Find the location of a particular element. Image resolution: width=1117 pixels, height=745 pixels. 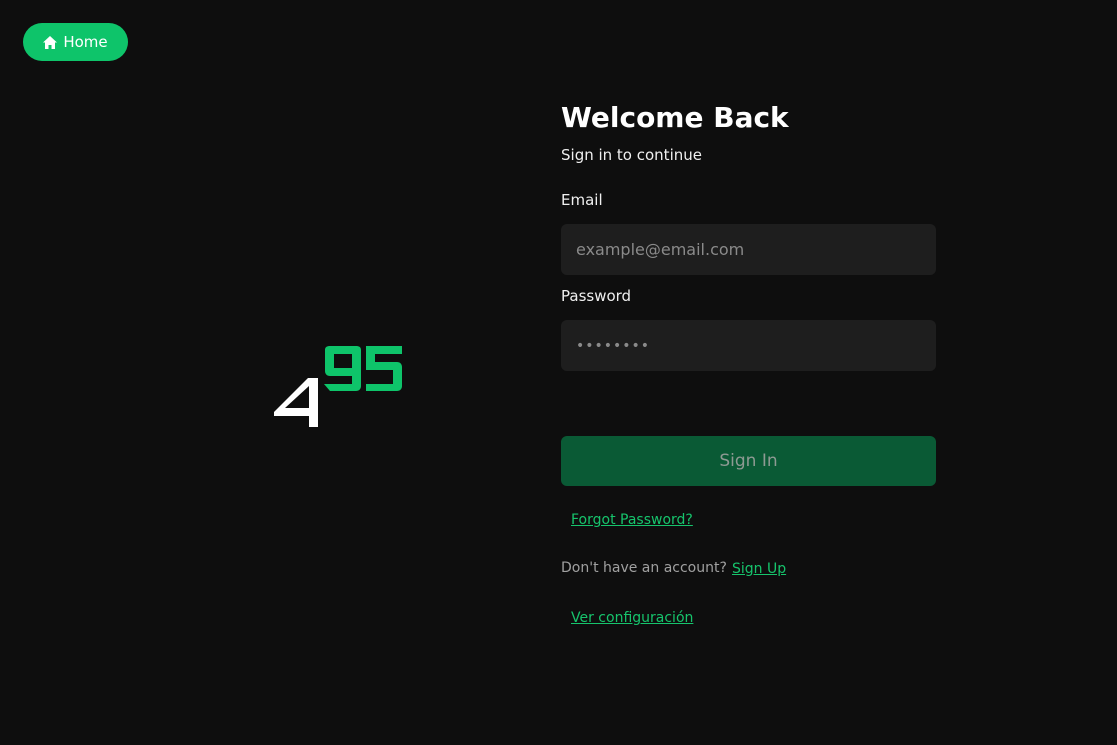

forgot-password-link: Forgot Password? is located at coordinates (632, 520).